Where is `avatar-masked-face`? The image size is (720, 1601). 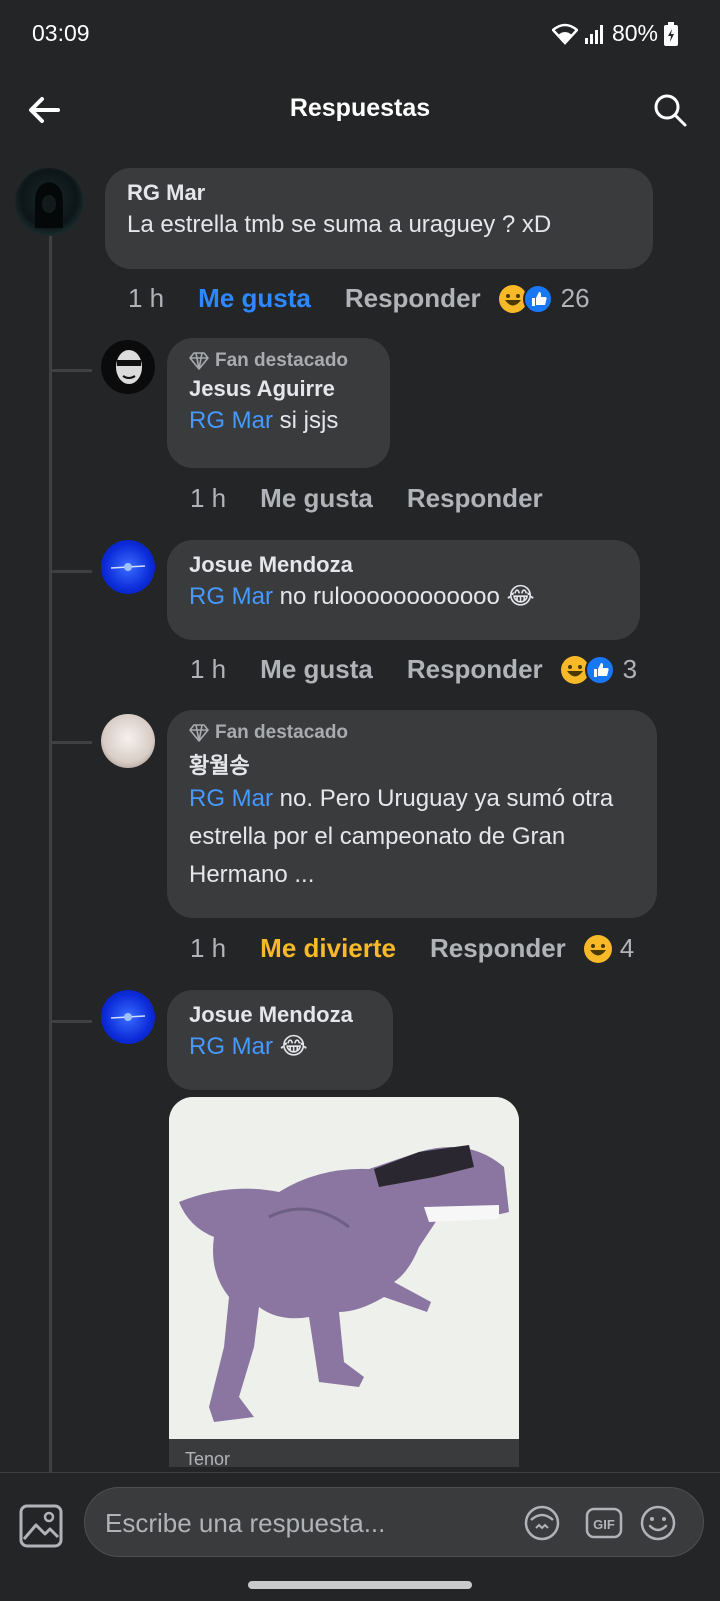
avatar-masked-face is located at coordinates (129, 367).